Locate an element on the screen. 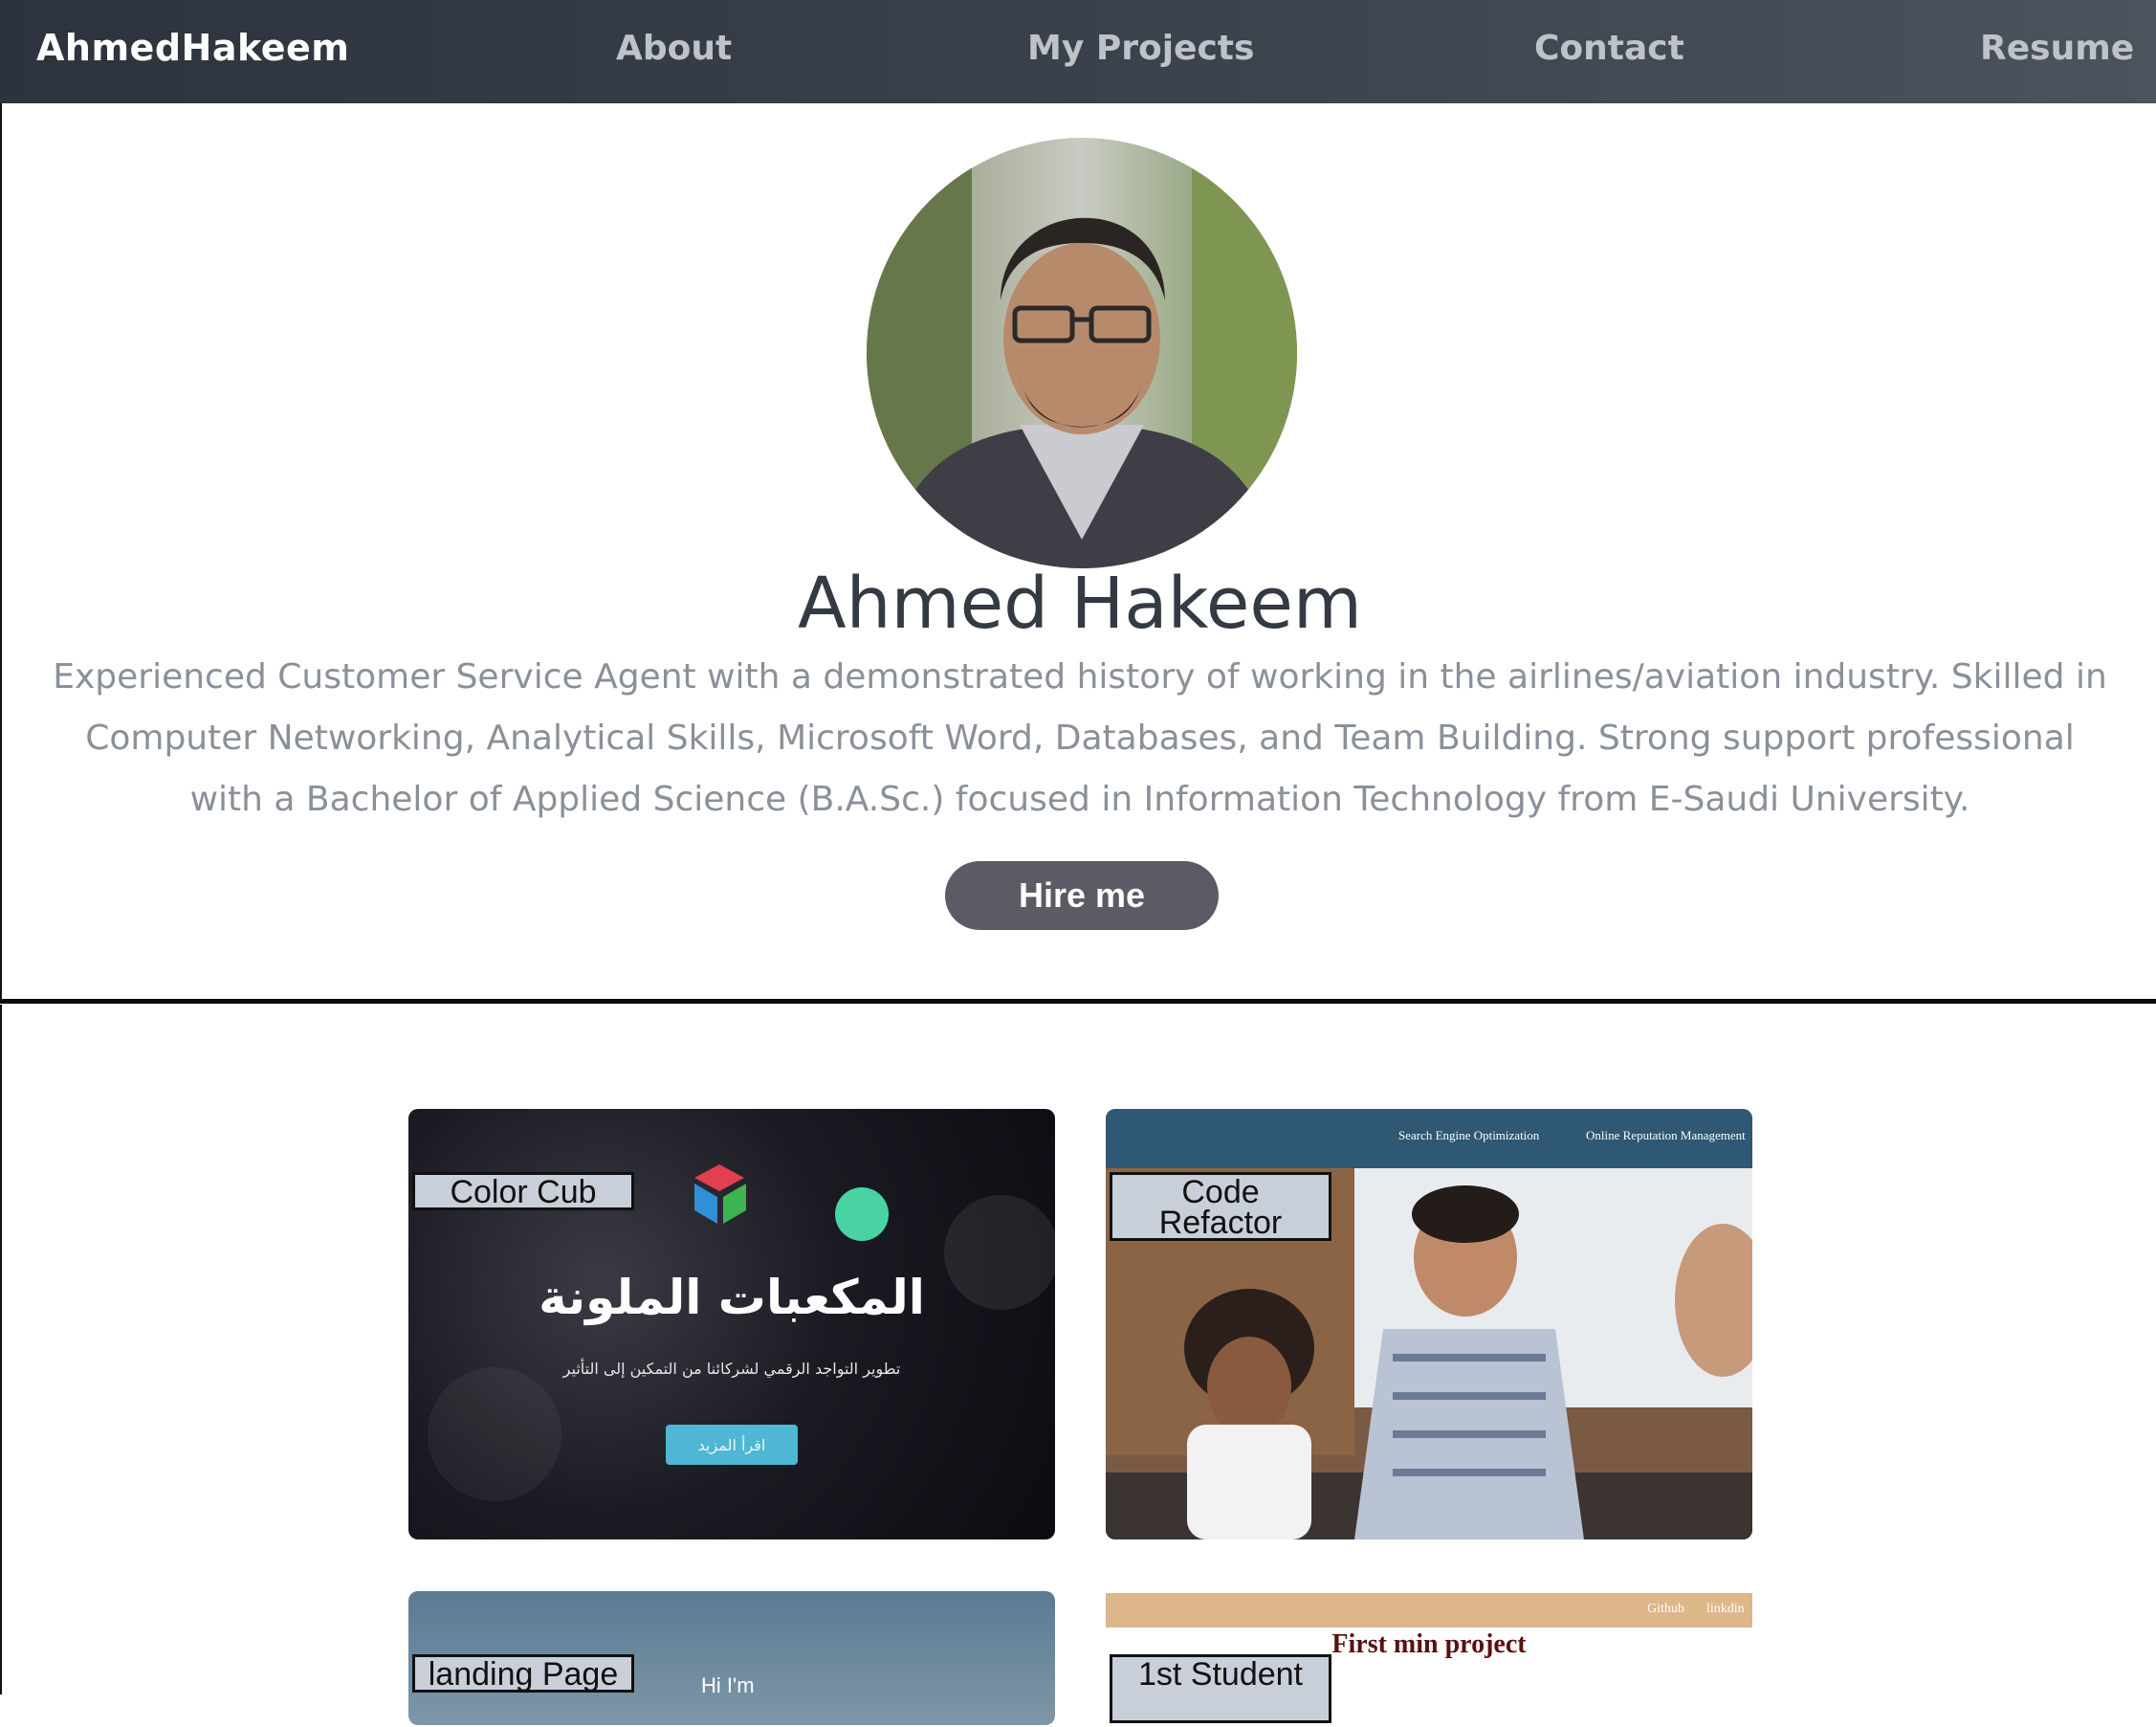  nav-link-contact: Contact is located at coordinates (1609, 48).